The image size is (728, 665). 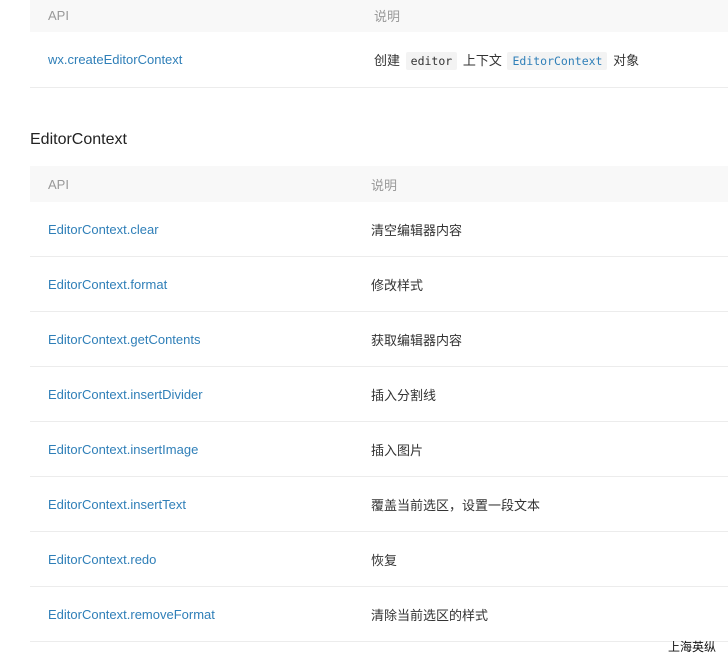 What do you see at coordinates (115, 59) in the screenshot?
I see `api-link-create-editor-context: wx.createEditorContext` at bounding box center [115, 59].